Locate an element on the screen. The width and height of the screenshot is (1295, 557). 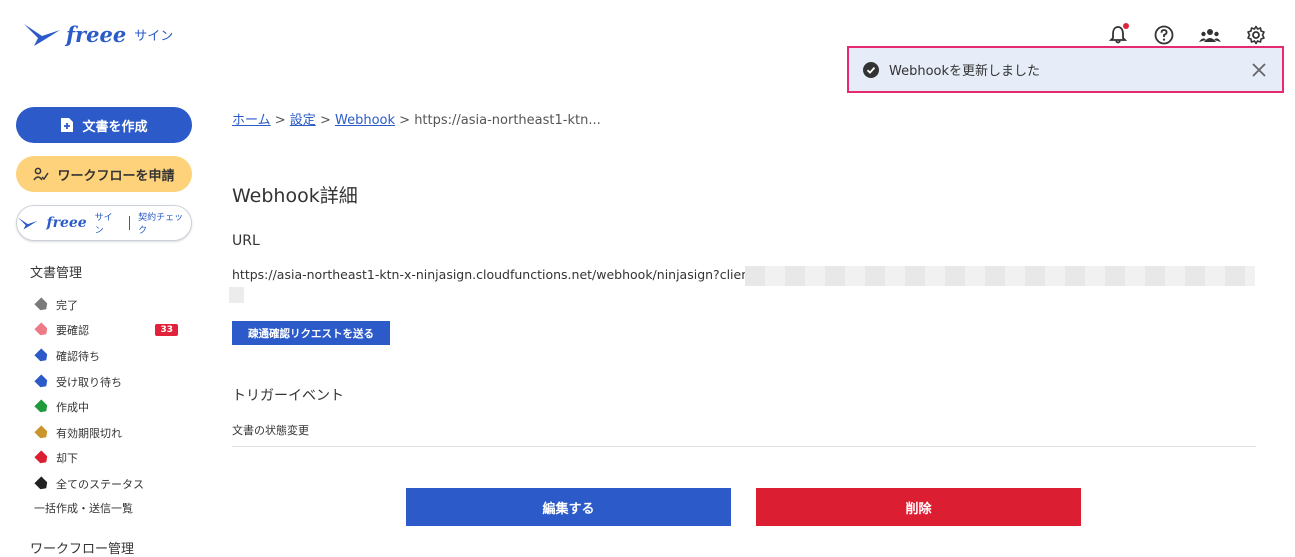
sidebar-status-label: 確認待ち is located at coordinates (78, 356).